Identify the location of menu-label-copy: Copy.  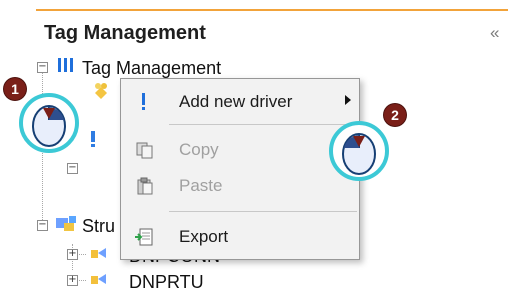
(199, 149).